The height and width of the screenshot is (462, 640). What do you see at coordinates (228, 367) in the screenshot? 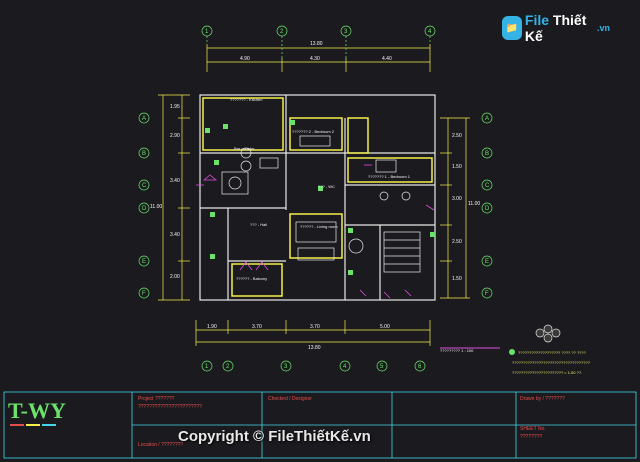
I see `grid-label-bottom-2: 2` at bounding box center [228, 367].